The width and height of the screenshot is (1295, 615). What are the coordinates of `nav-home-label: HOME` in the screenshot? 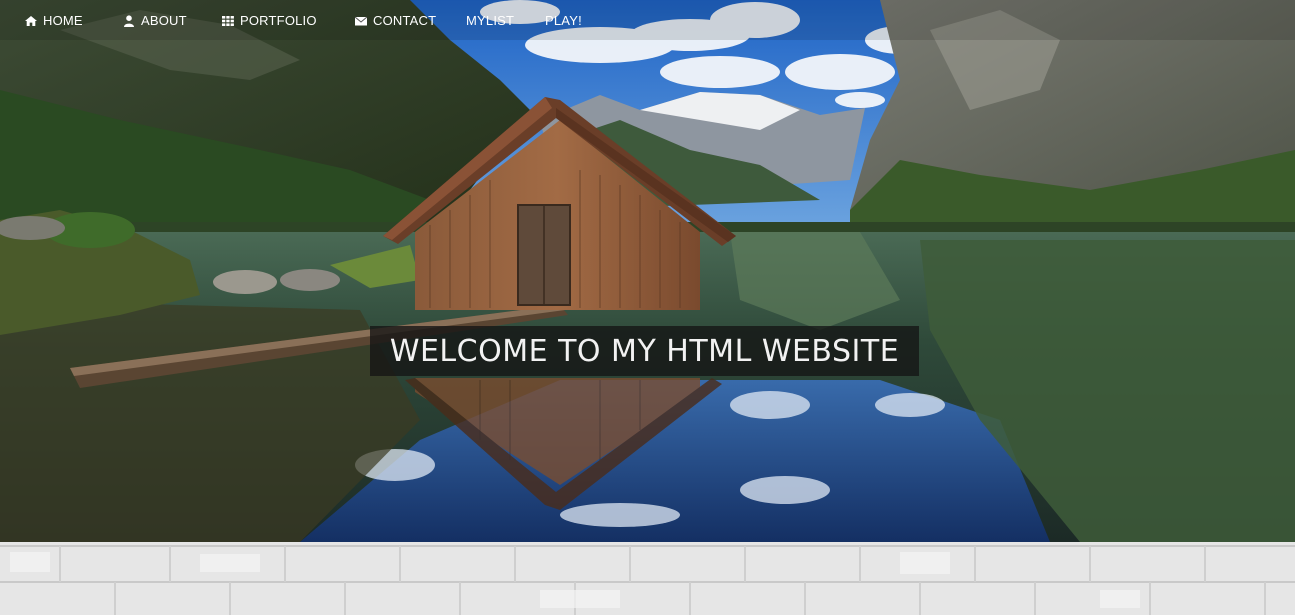 It's located at (63, 20).